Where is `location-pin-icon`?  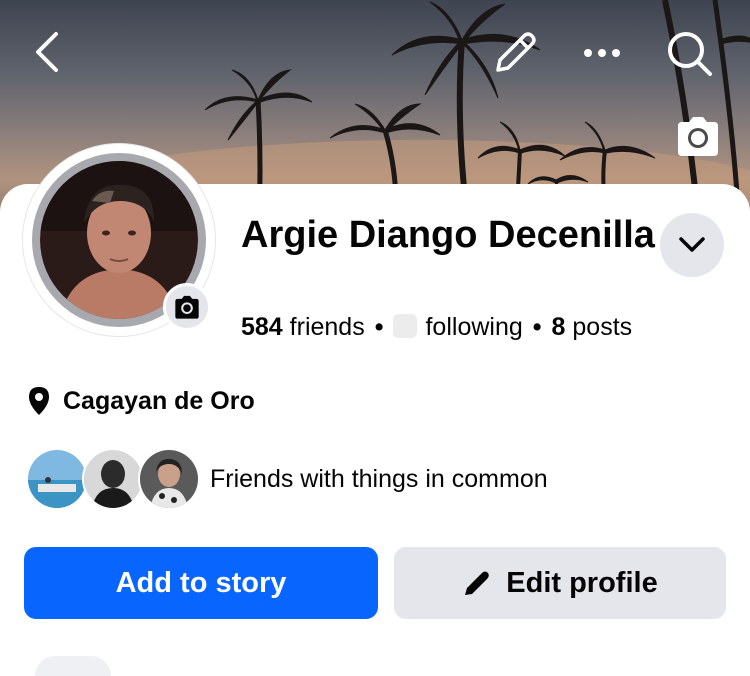 location-pin-icon is located at coordinates (39, 401).